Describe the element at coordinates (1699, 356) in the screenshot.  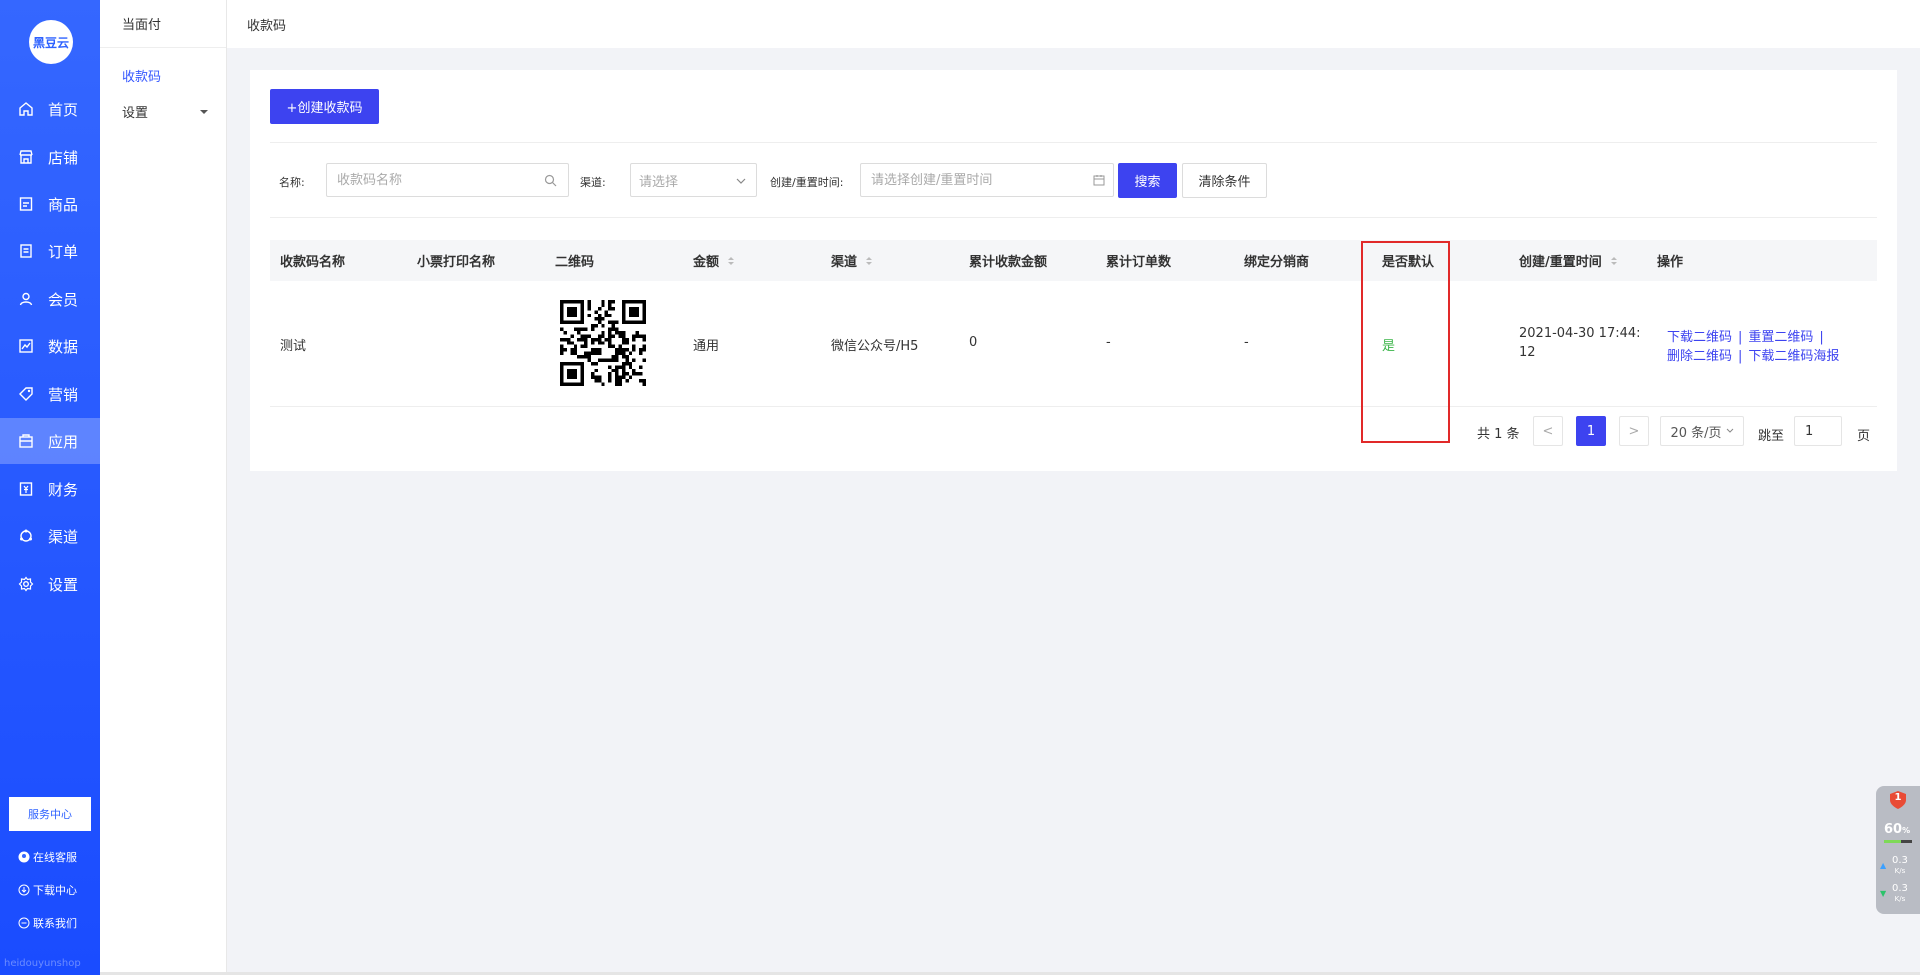
I see `delete-qrcode-link: 删除二维码` at that location.